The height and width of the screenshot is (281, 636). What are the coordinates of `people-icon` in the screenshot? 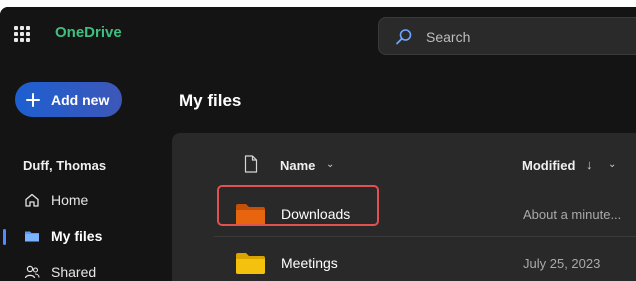 It's located at (32, 272).